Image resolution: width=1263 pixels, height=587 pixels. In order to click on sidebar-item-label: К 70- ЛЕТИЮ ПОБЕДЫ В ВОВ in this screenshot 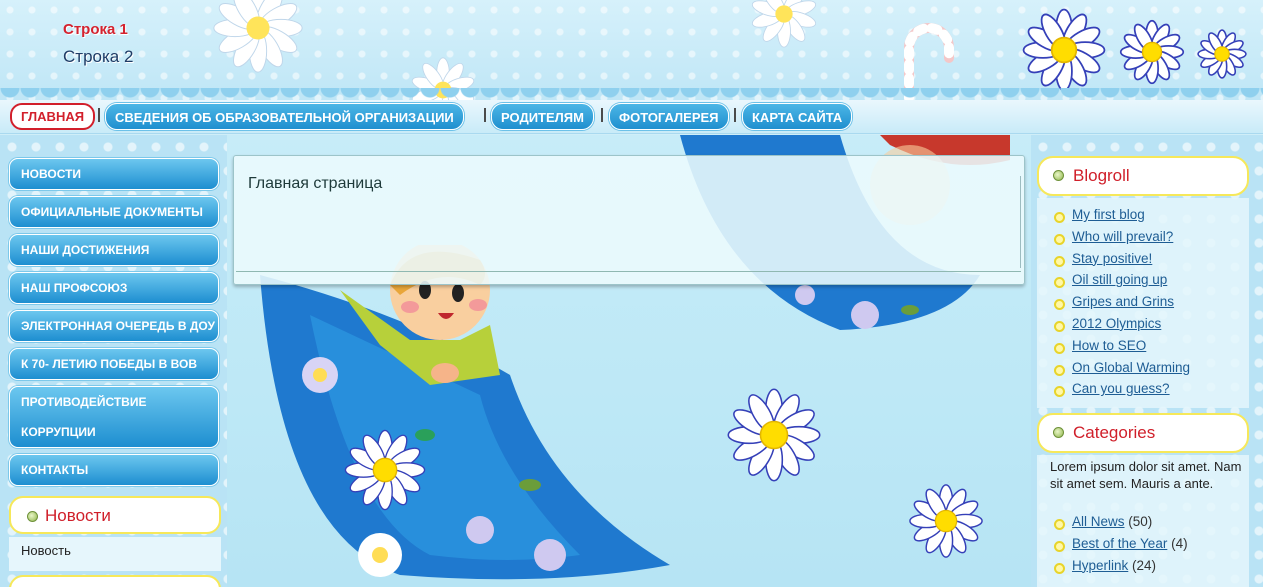, I will do `click(109, 364)`.